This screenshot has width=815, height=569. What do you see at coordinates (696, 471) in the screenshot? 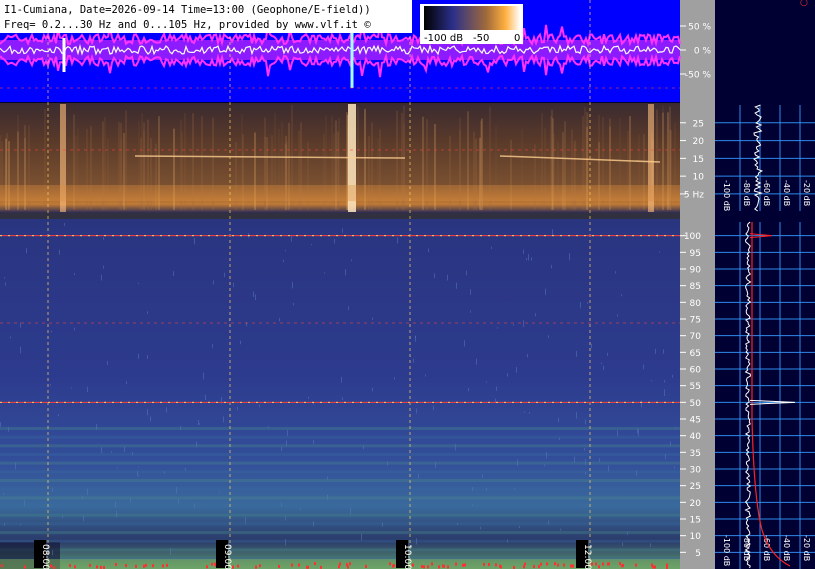
I see `high-y-label: 30` at bounding box center [696, 471].